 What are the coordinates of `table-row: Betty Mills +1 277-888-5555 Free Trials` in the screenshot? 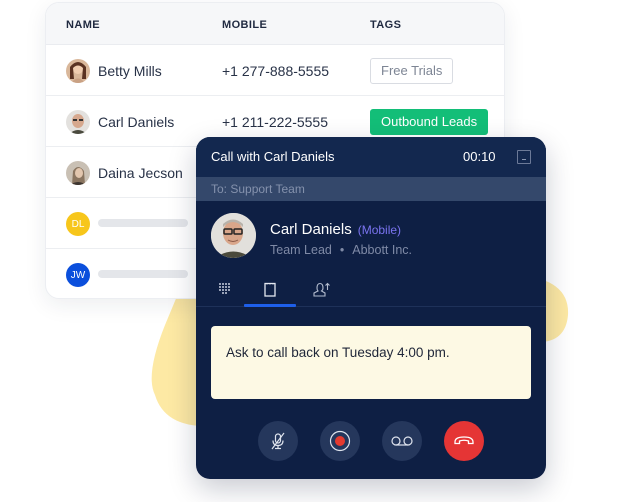 It's located at (275, 70).